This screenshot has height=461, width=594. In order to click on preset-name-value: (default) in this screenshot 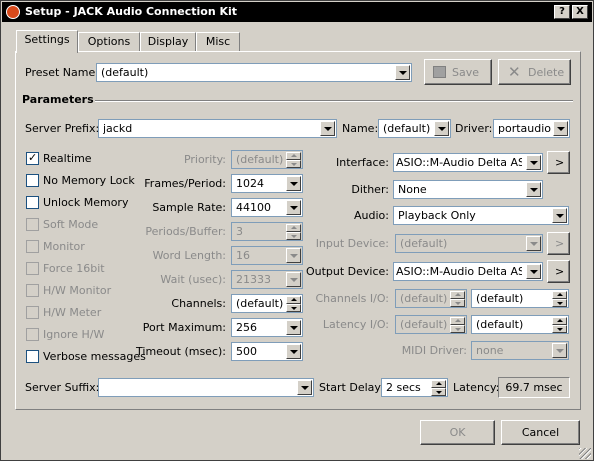, I will do `click(125, 72)`.